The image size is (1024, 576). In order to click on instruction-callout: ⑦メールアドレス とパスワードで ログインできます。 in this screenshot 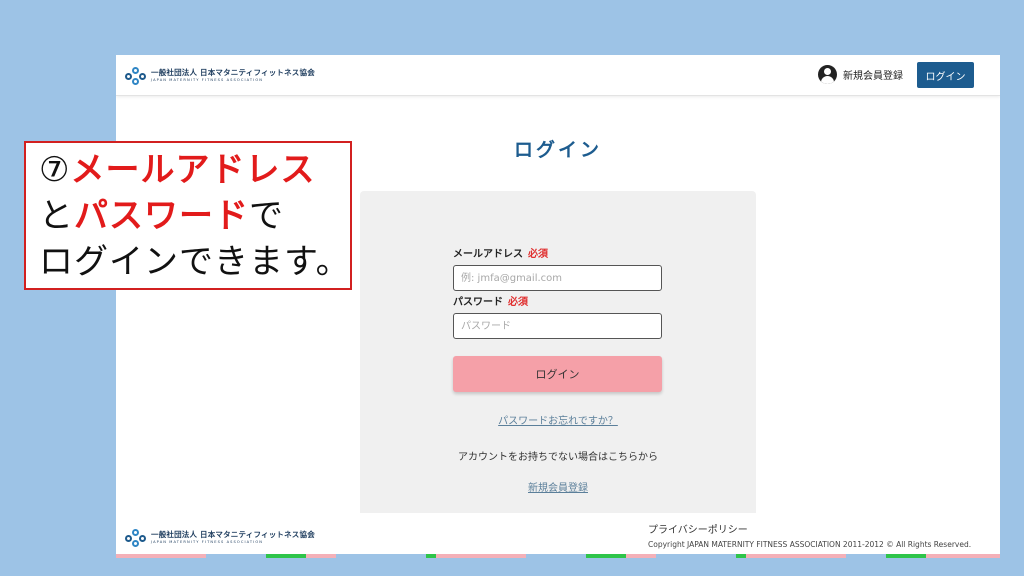, I will do `click(188, 215)`.